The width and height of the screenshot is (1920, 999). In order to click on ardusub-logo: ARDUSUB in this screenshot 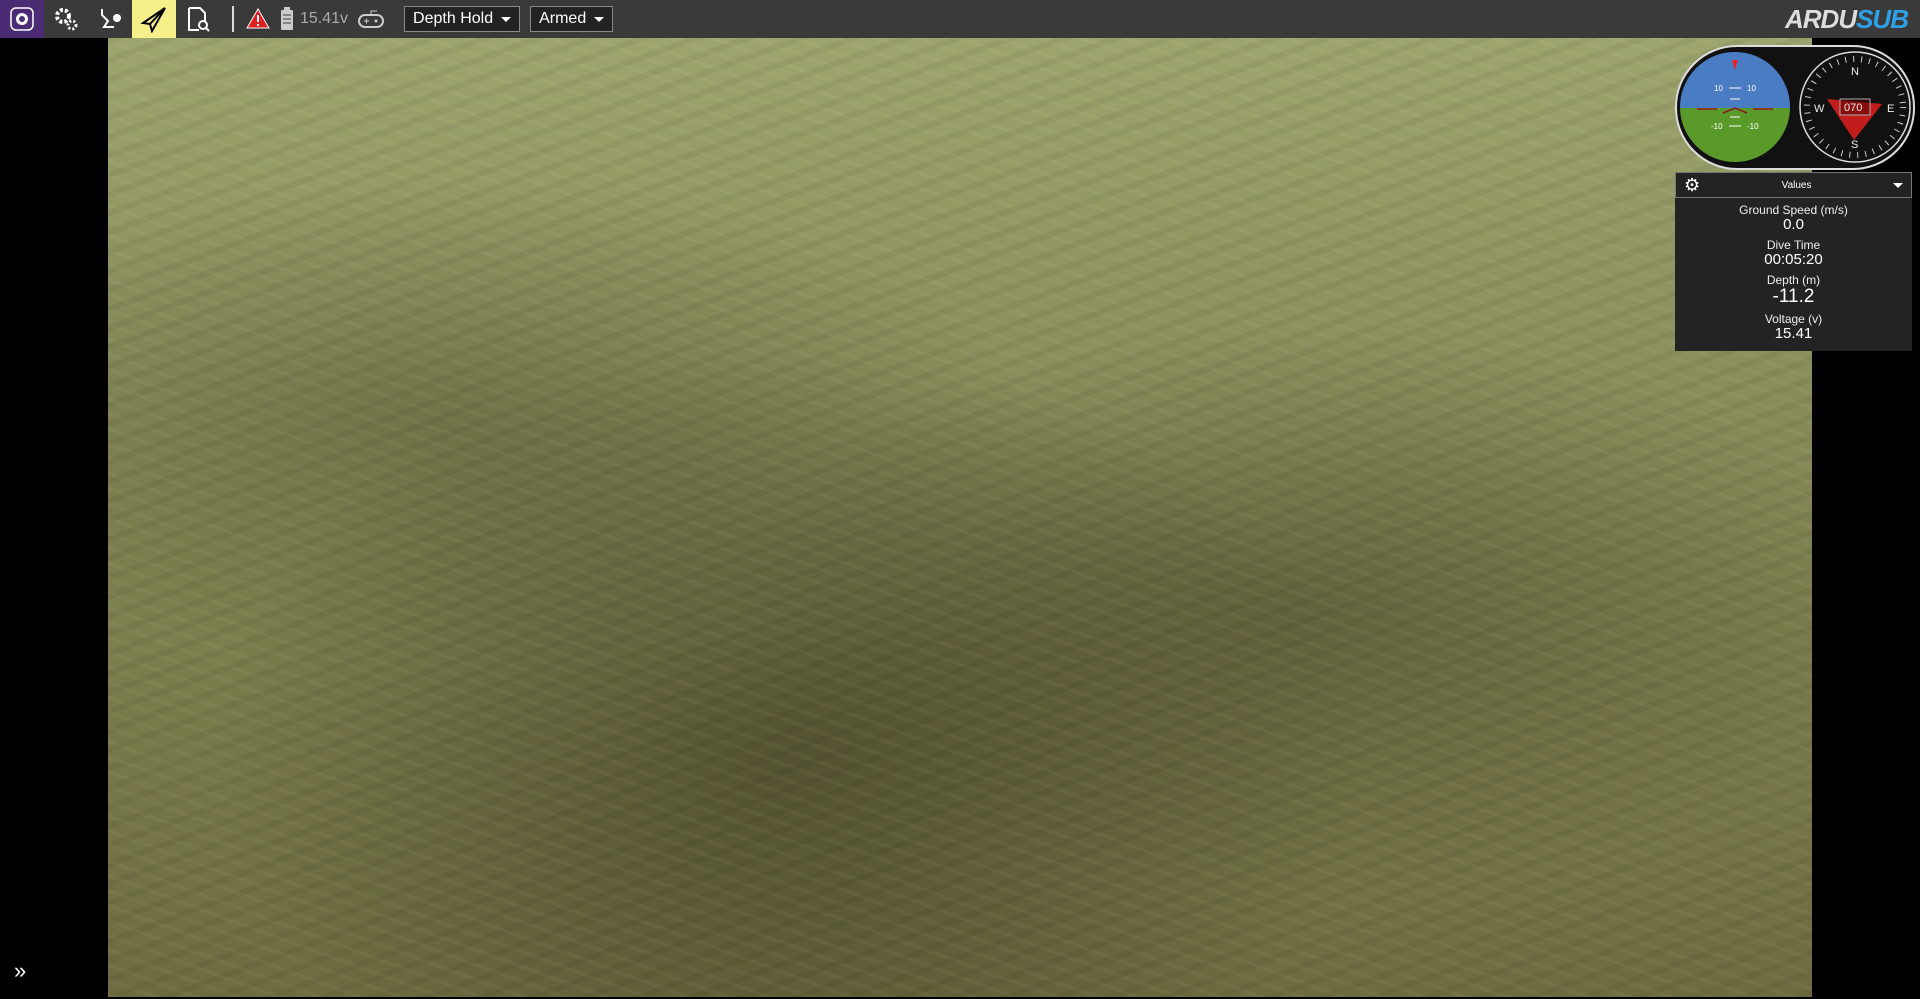, I will do `click(1846, 19)`.